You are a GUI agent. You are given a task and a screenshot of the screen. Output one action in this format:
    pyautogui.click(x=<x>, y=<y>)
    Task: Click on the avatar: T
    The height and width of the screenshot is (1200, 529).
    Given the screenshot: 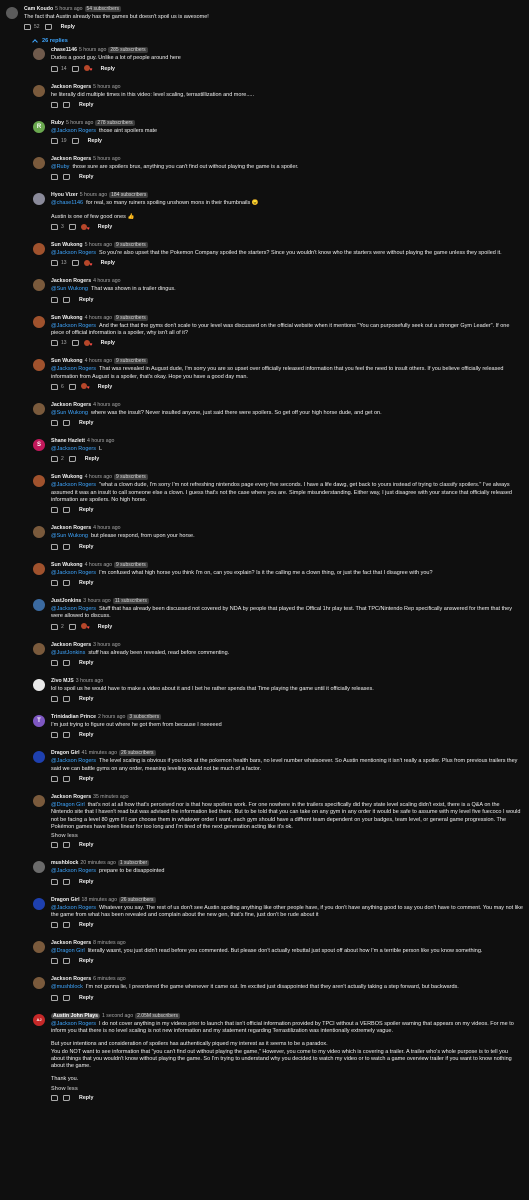 What is the action you would take?
    pyautogui.click(x=39, y=721)
    